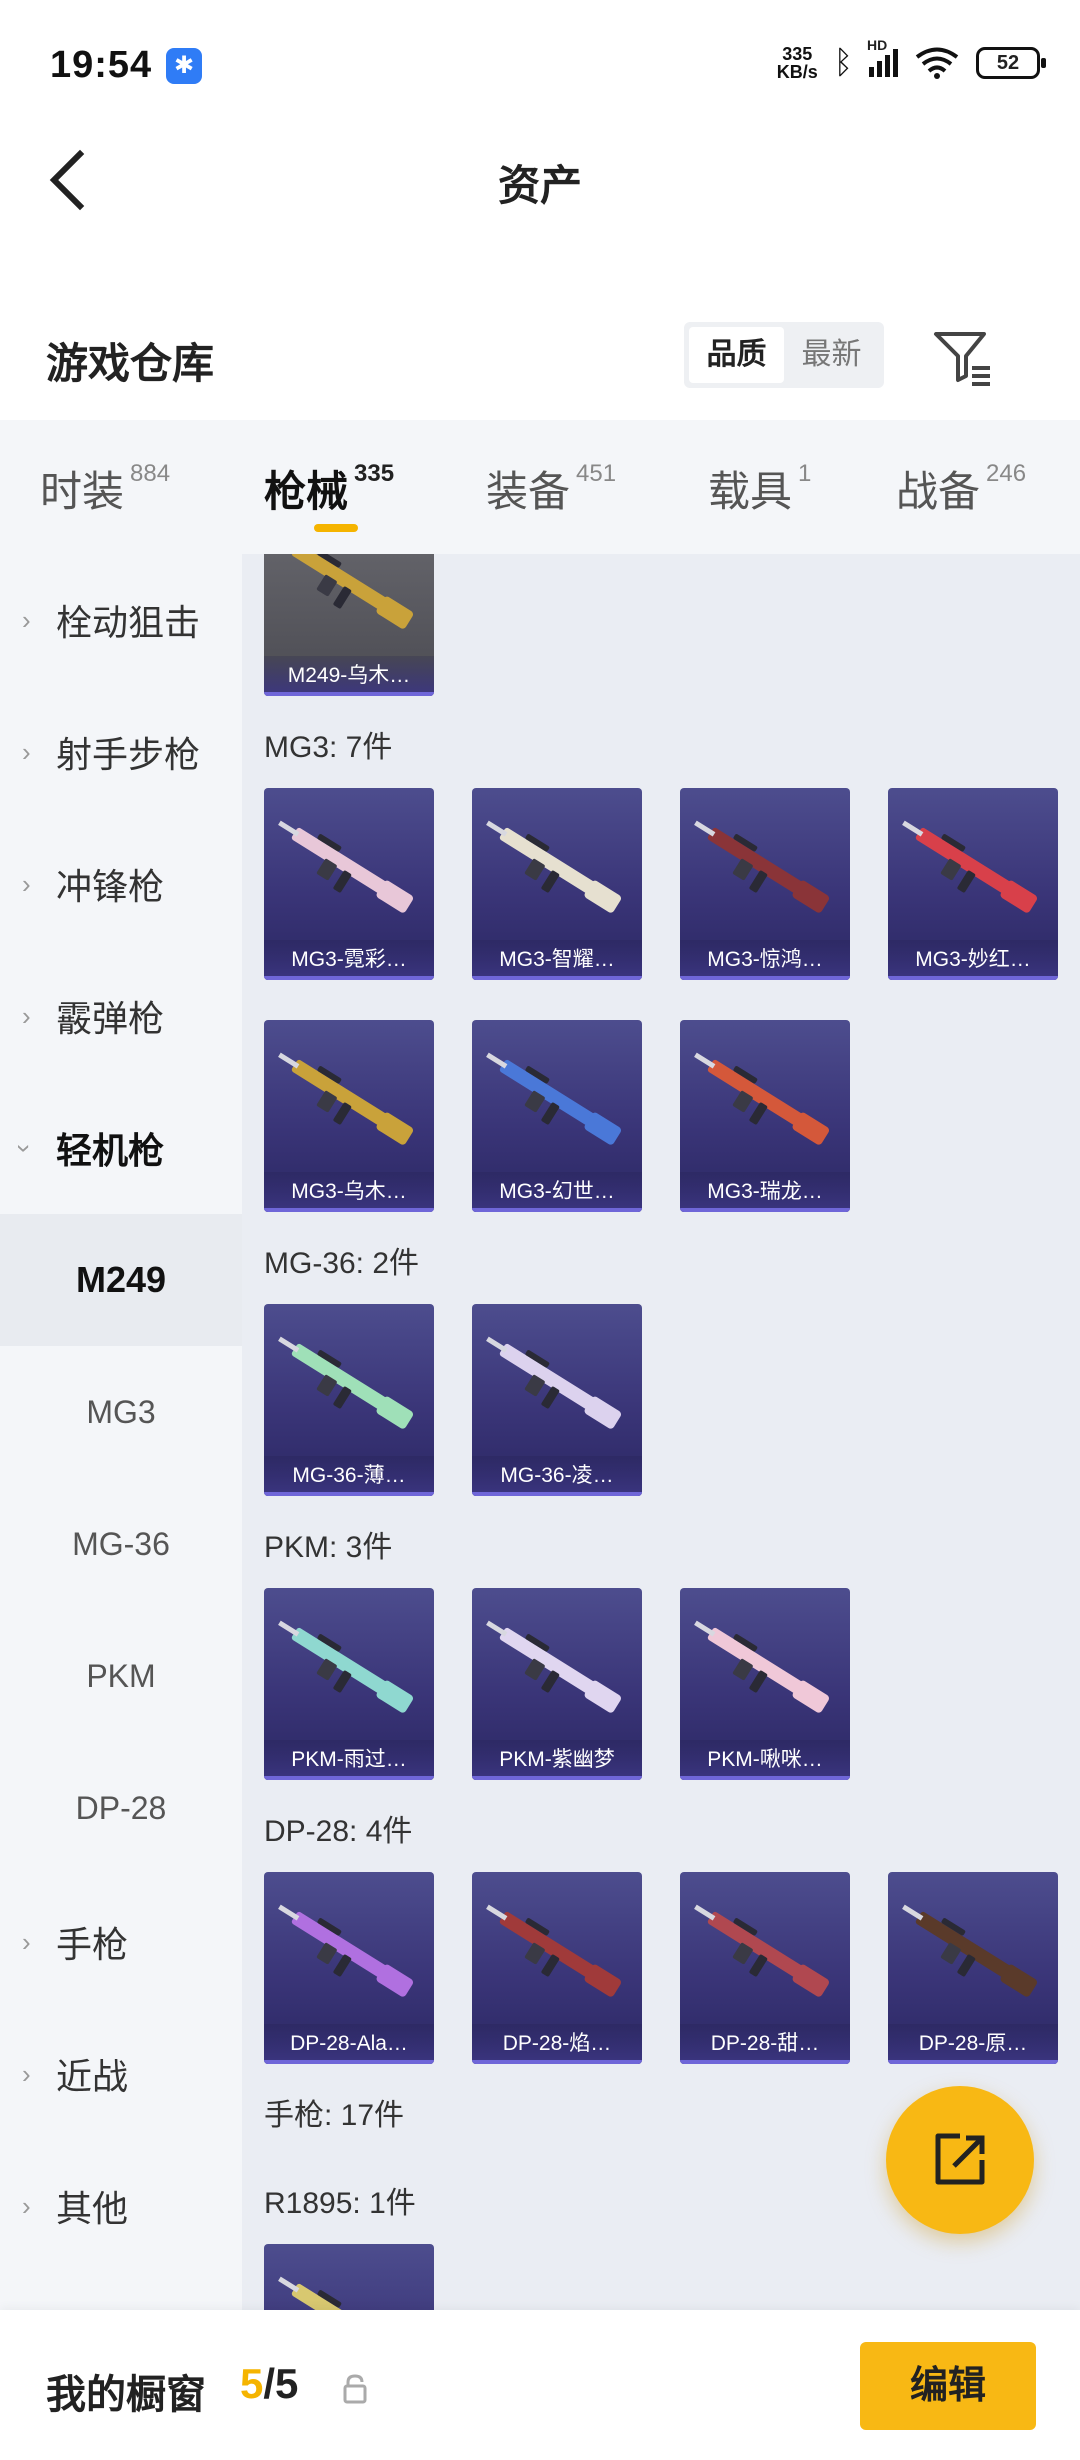 Image resolution: width=1080 pixels, height=2460 pixels. I want to click on weapon-card, so click(349, 2277).